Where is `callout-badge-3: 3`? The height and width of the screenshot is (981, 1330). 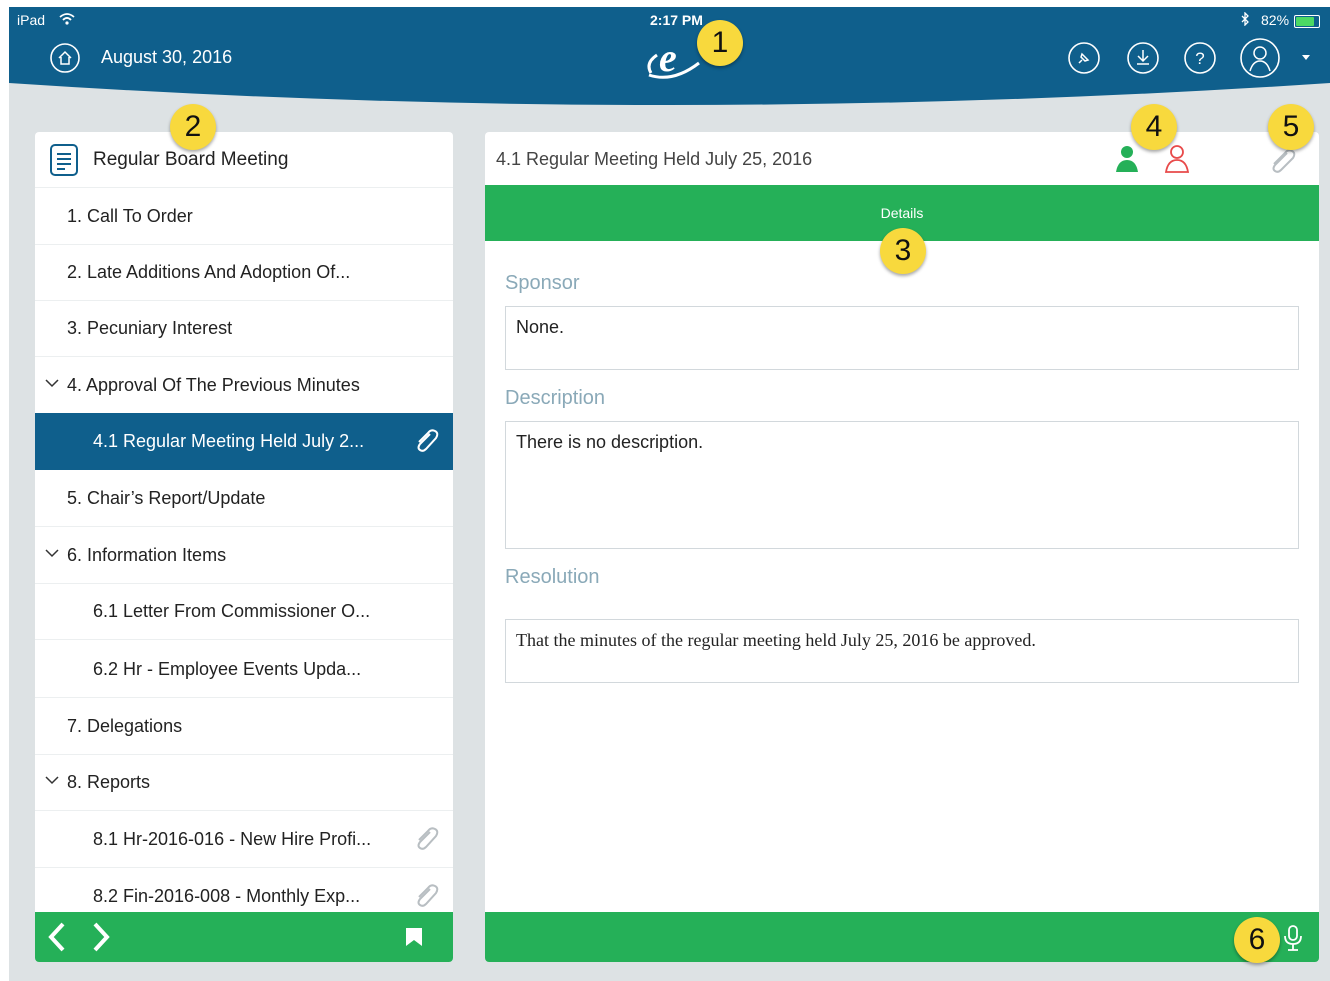 callout-badge-3: 3 is located at coordinates (903, 251).